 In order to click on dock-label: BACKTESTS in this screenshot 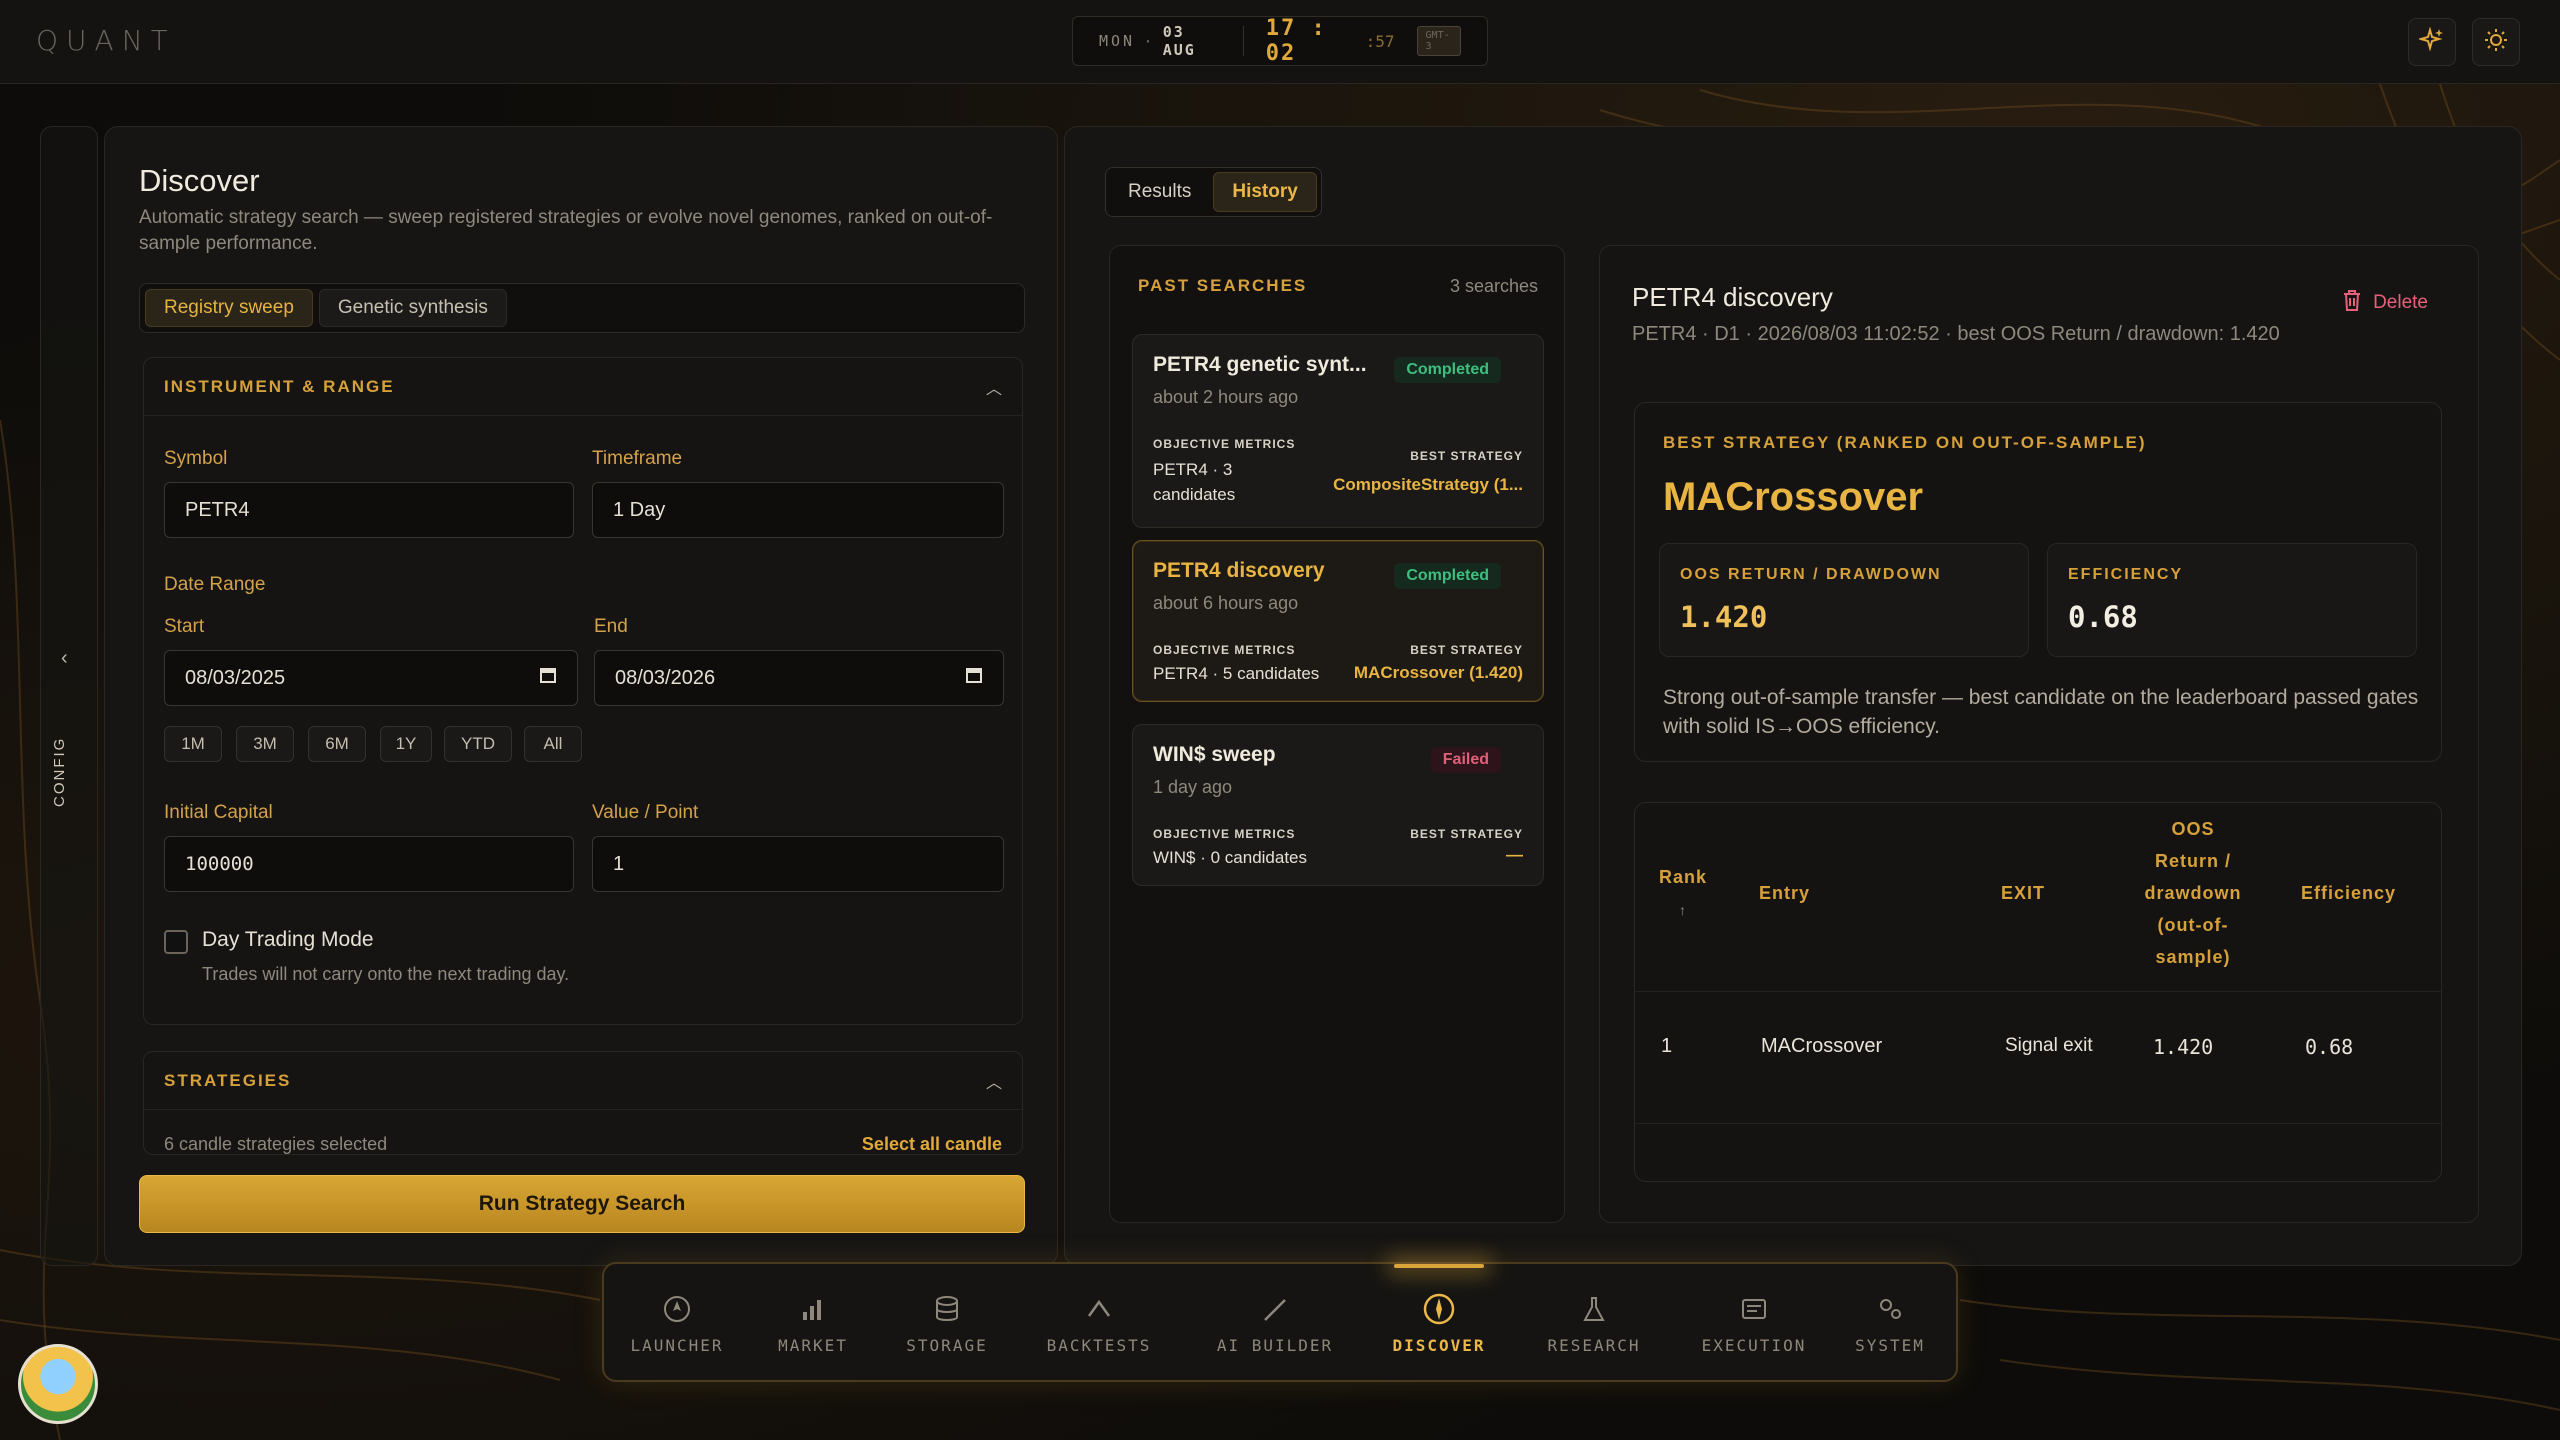, I will do `click(1099, 1345)`.